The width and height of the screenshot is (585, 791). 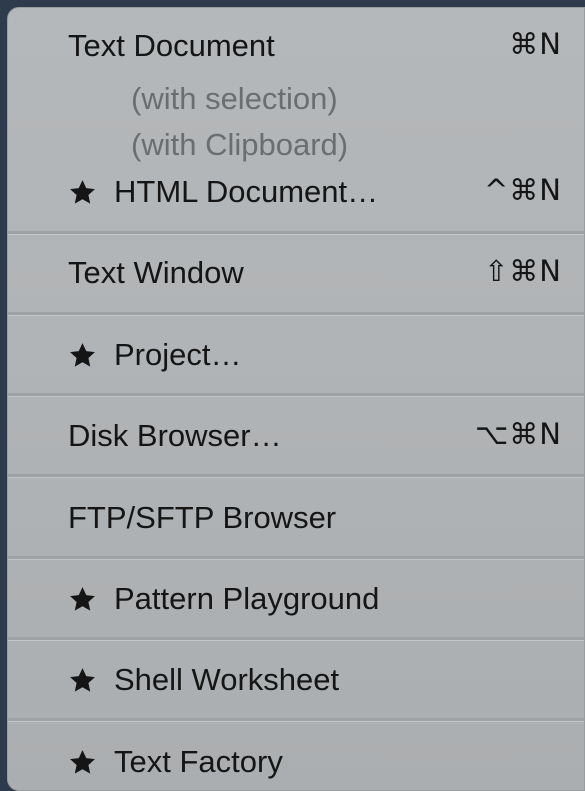 What do you see at coordinates (202, 517) in the screenshot?
I see `menu-item-label: FTP/SFTP Browser` at bounding box center [202, 517].